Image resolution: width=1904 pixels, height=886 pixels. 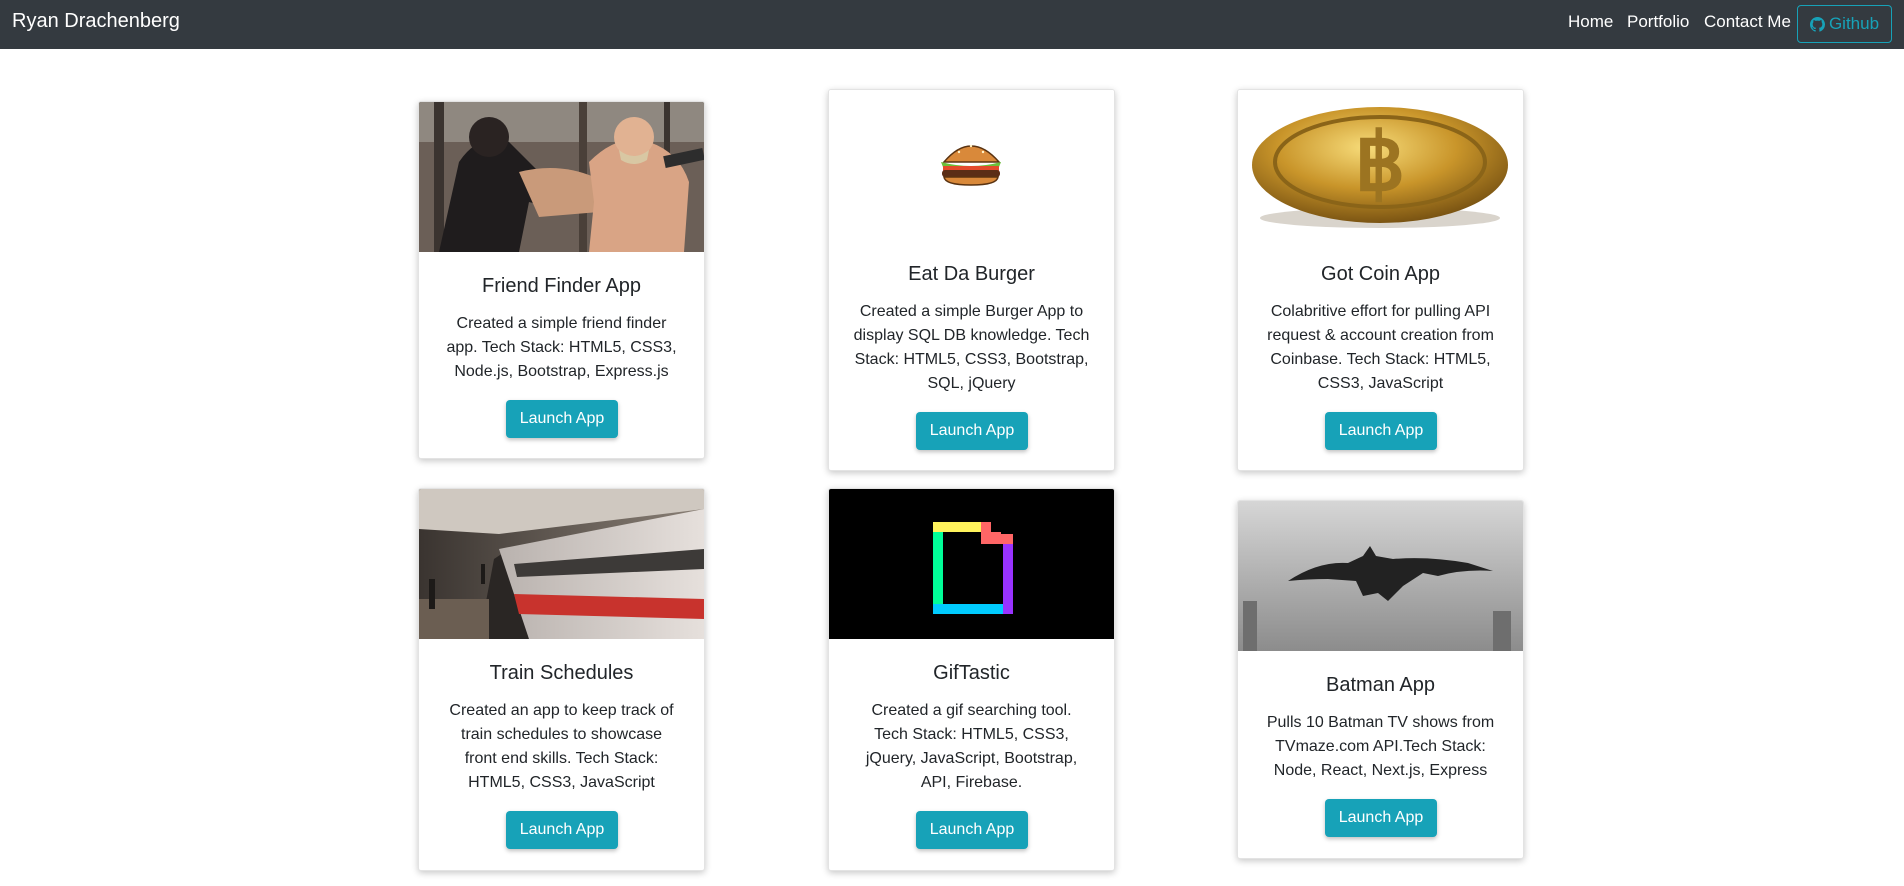 I want to click on burger-image, so click(x=971, y=165).